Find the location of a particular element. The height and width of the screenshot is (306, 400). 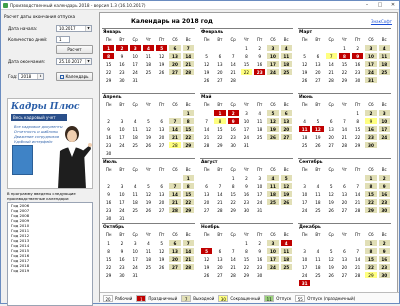

year-field: 2018 ⇕ is located at coordinates (31, 76).